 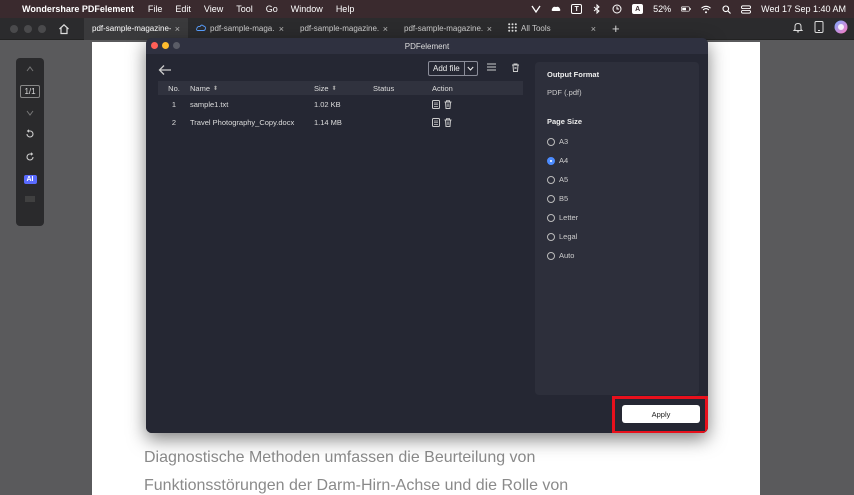 I want to click on dialog-minimize-button, so click(x=165, y=45).